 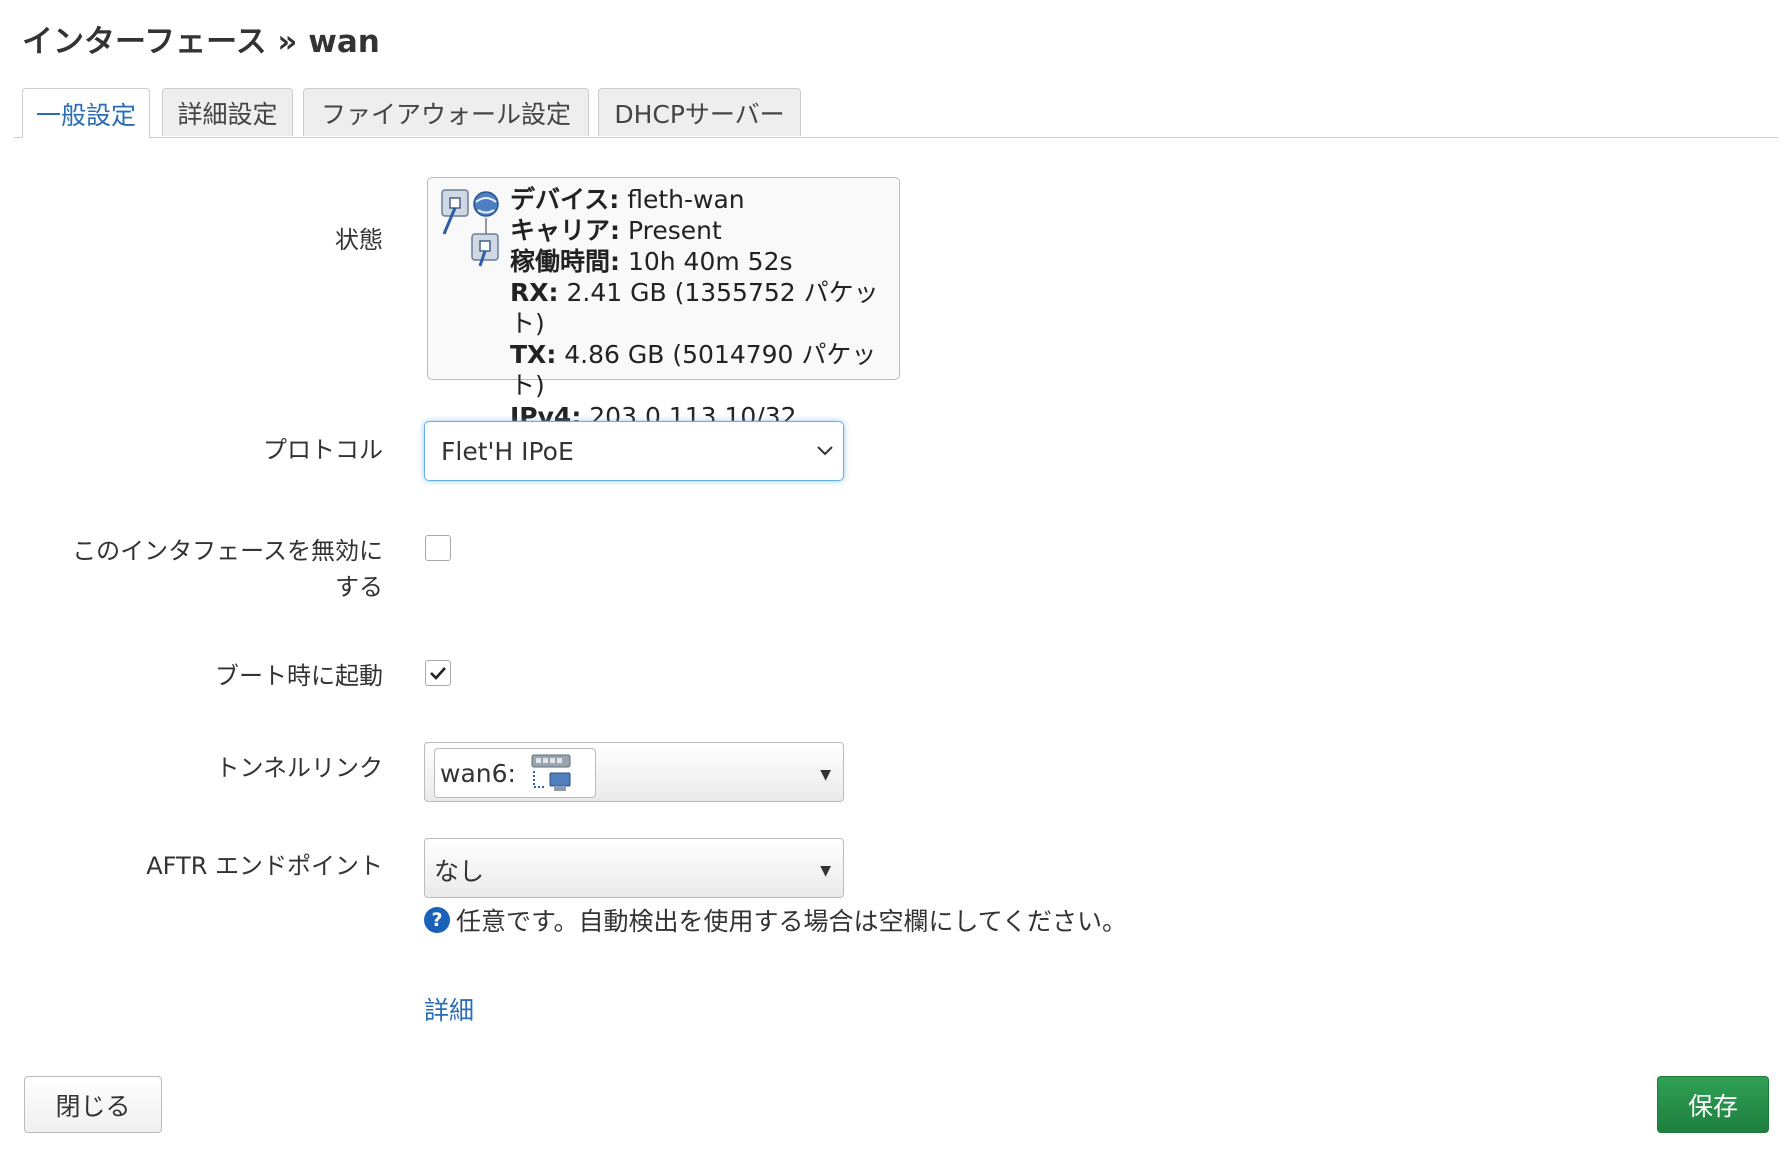 I want to click on bootstart-checkbox, so click(x=438, y=673).